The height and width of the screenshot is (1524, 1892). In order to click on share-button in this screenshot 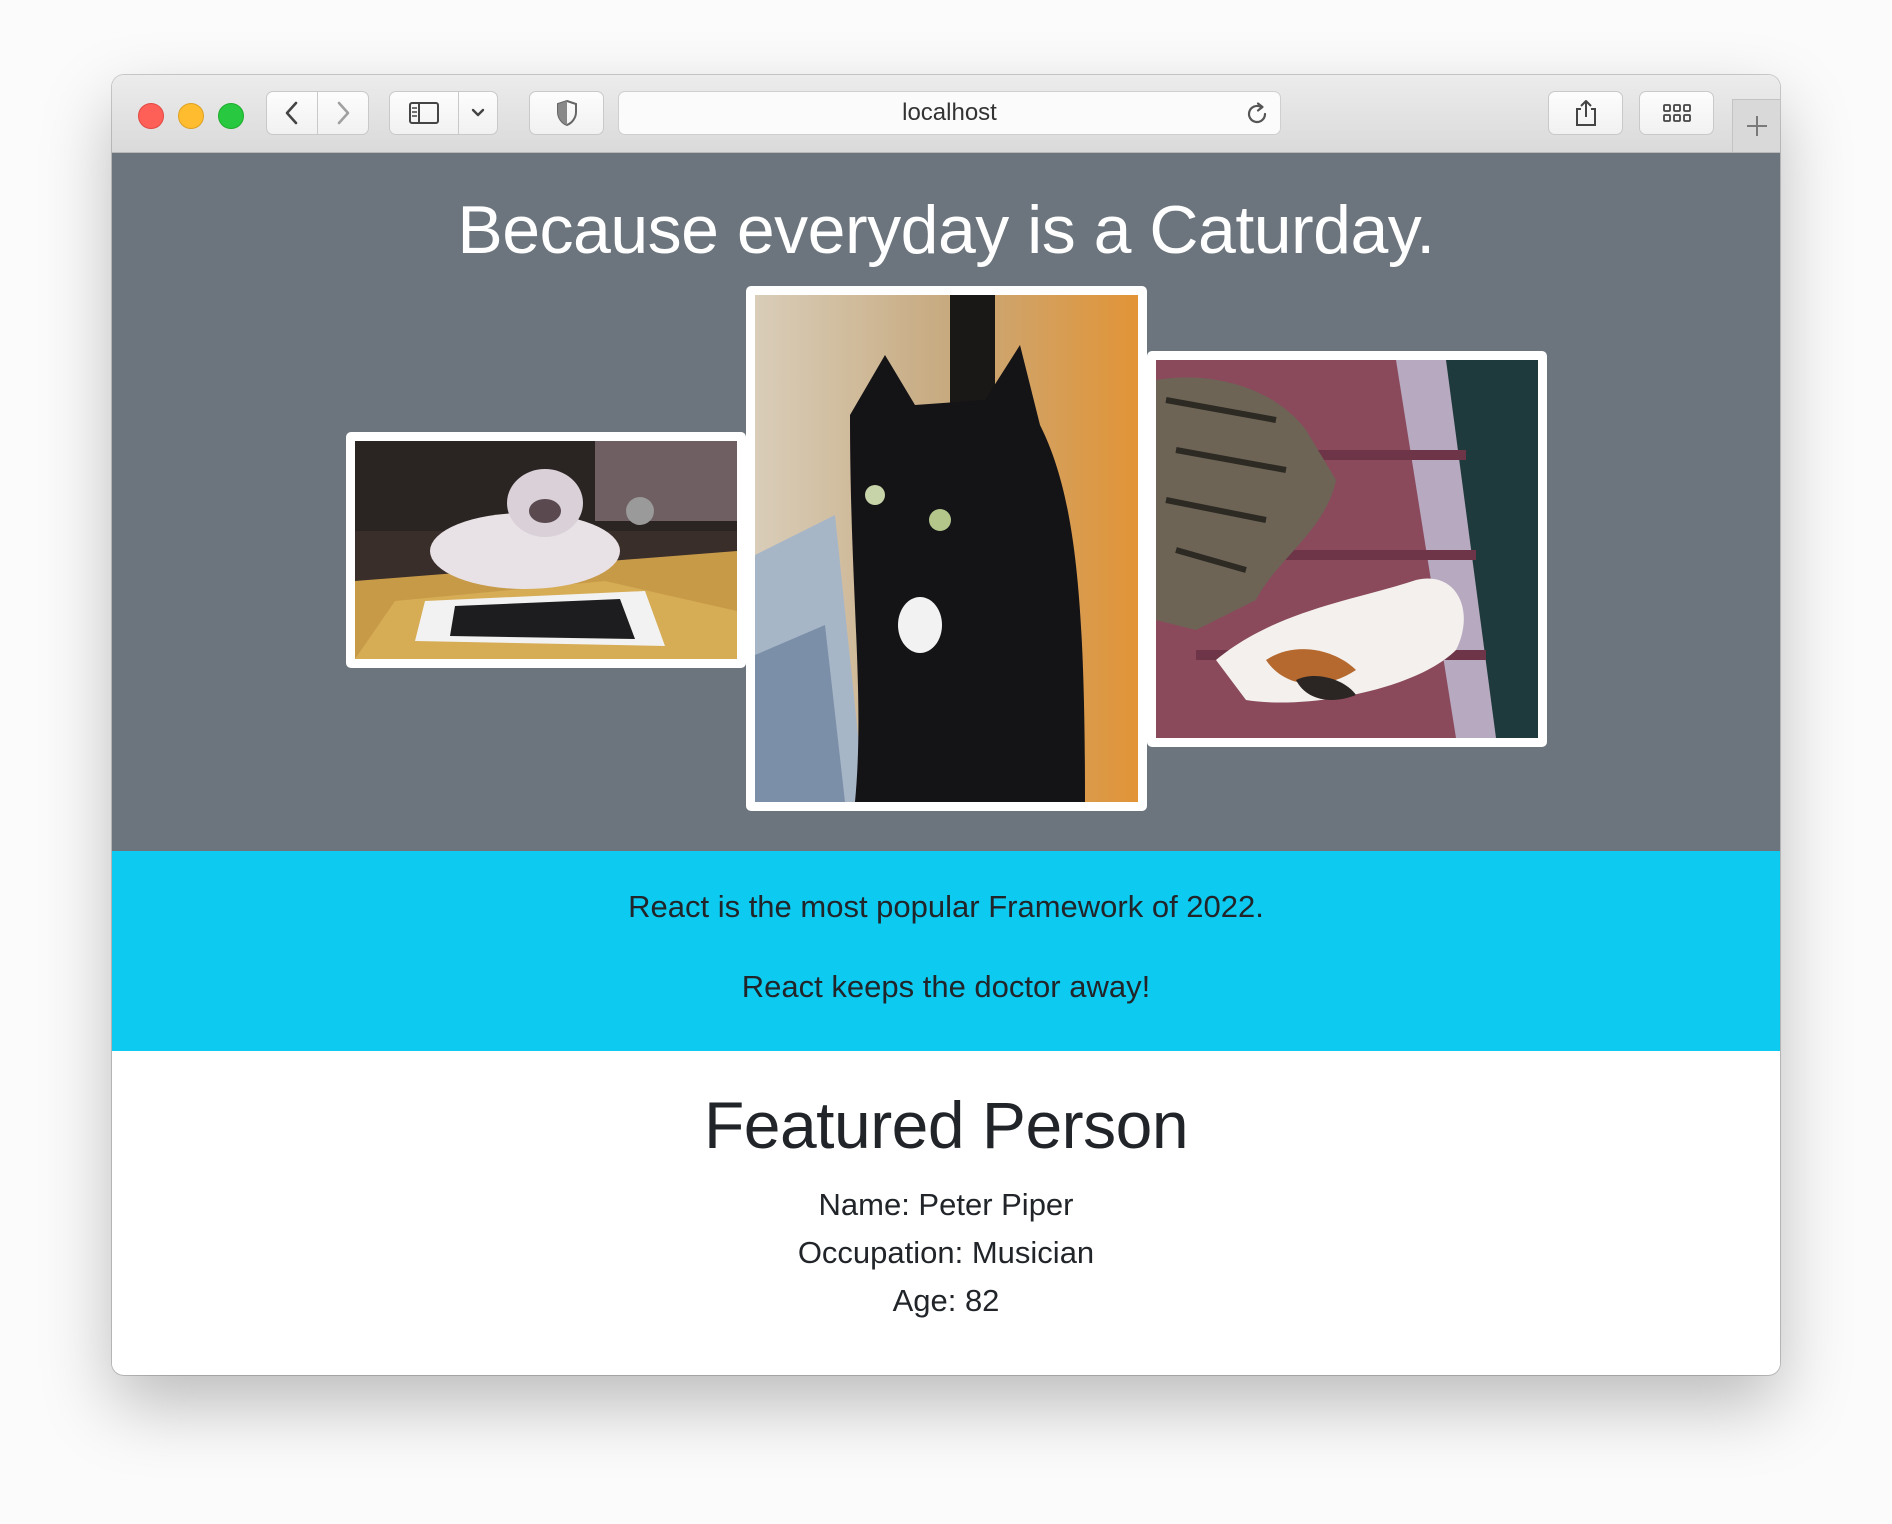, I will do `click(1585, 113)`.